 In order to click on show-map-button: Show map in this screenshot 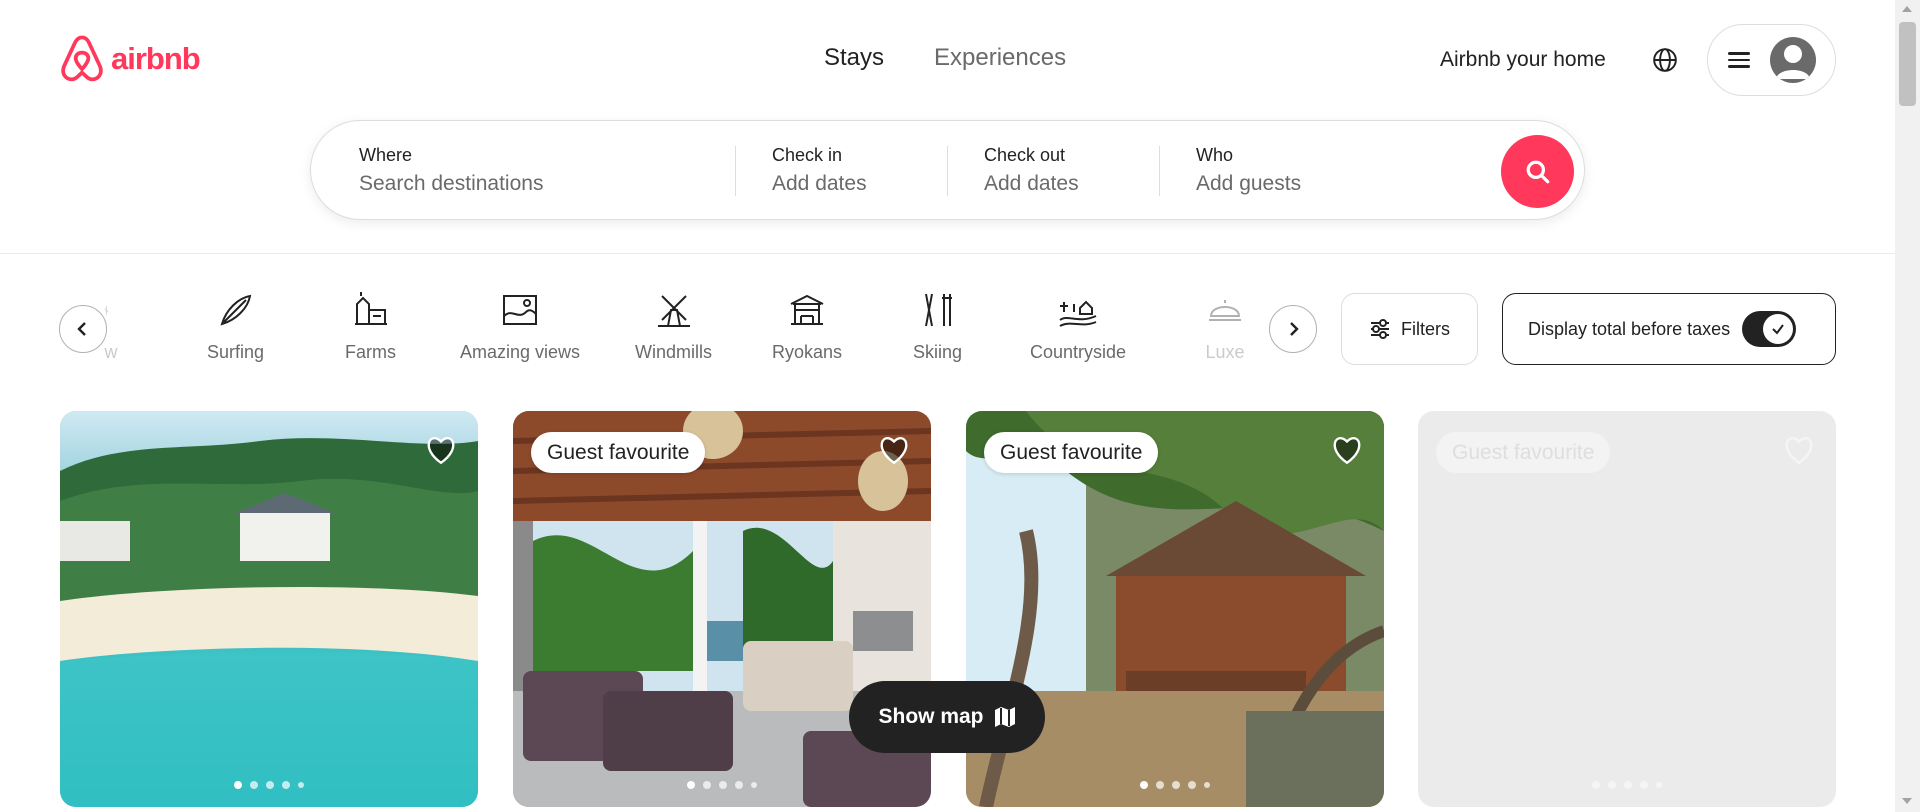, I will do `click(947, 717)`.